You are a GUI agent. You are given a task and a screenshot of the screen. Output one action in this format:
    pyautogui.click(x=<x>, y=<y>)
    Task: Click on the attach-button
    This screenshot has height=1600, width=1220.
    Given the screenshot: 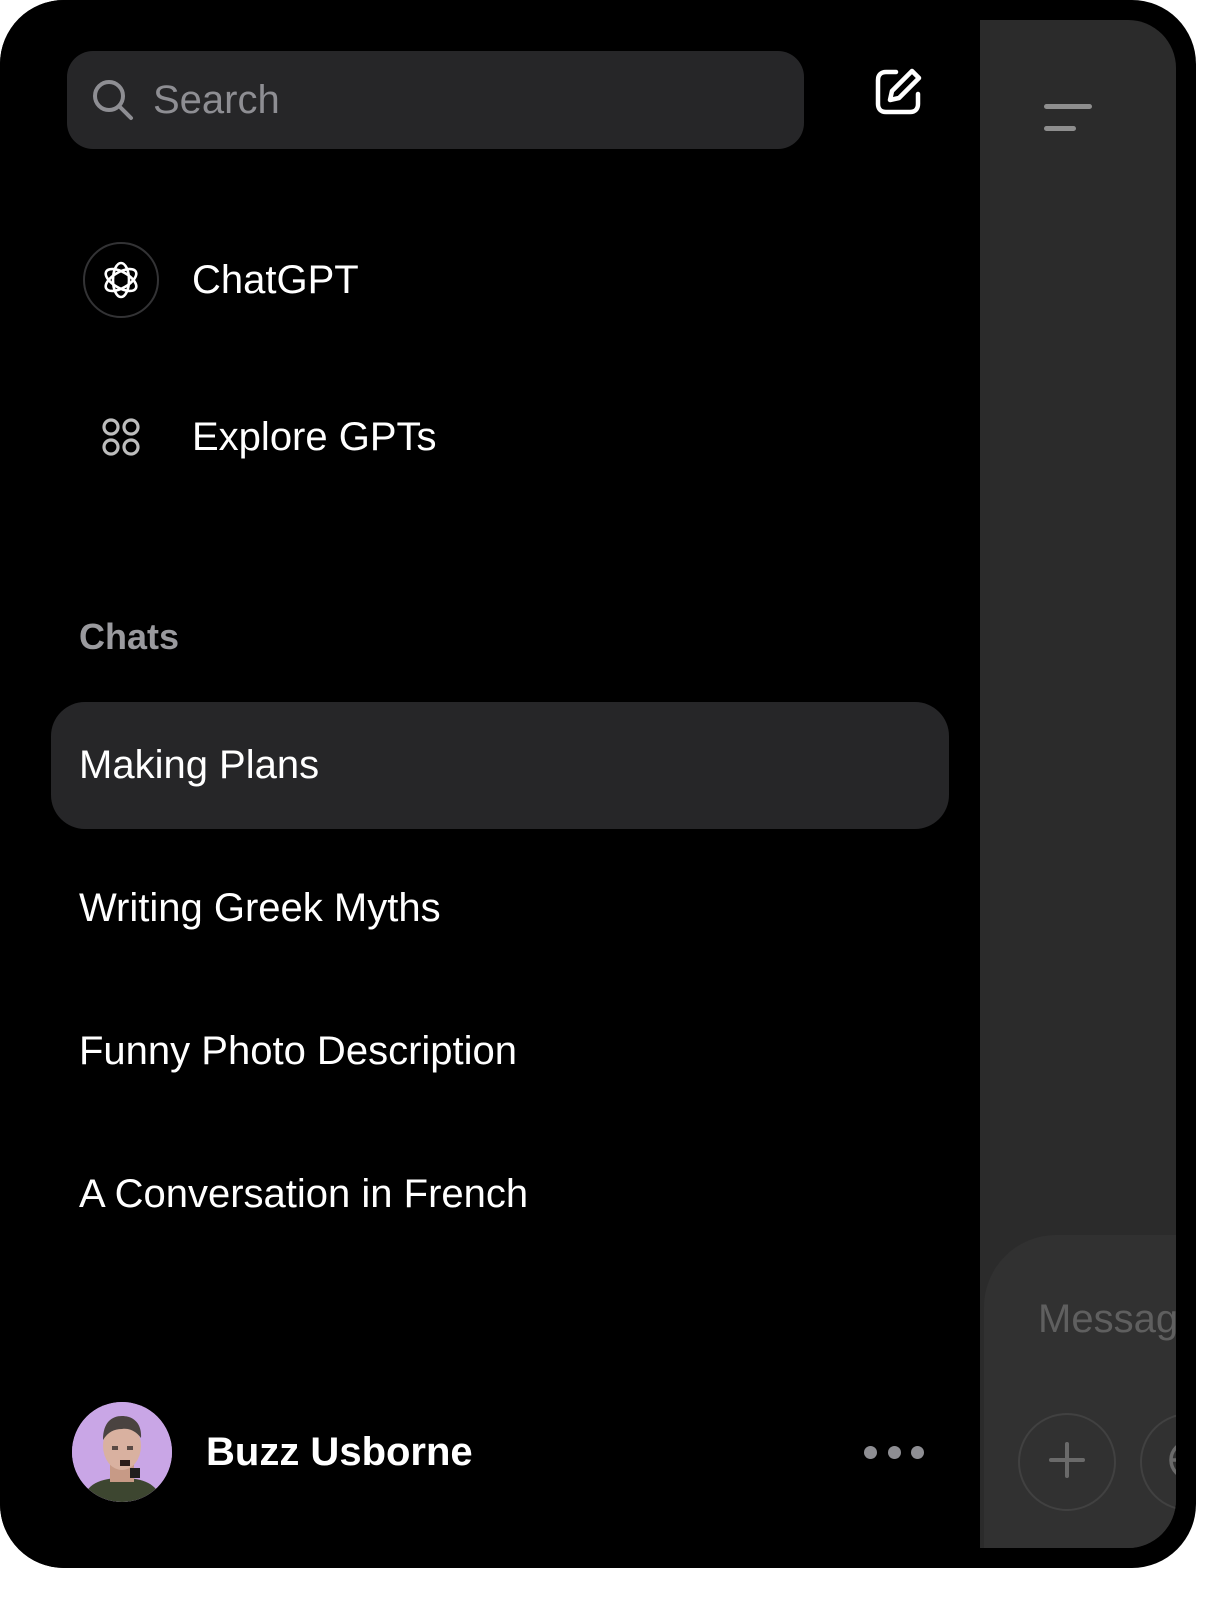 What is the action you would take?
    pyautogui.click(x=1067, y=1462)
    